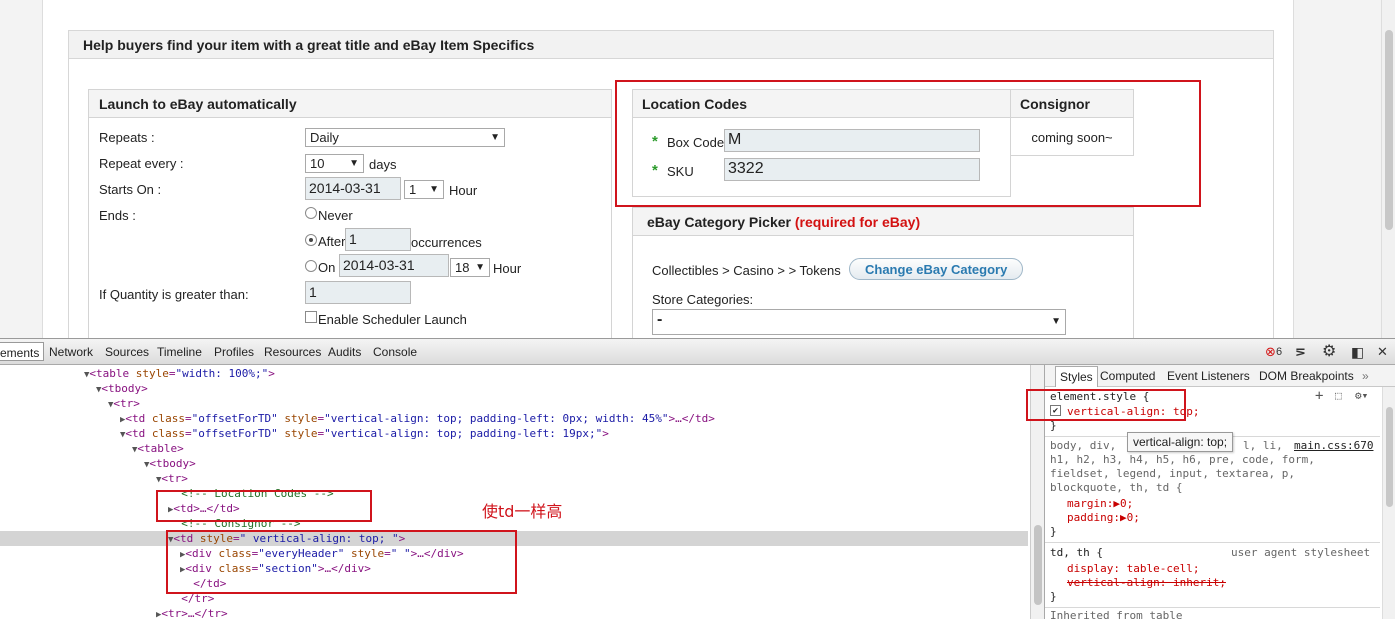 This screenshot has height=619, width=1395. I want to click on page-scrollbar-thumb, so click(1389, 130).